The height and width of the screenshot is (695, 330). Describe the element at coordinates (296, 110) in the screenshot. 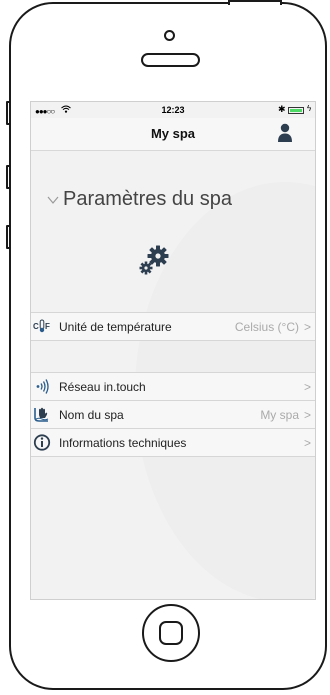

I see `battery-icon` at that location.